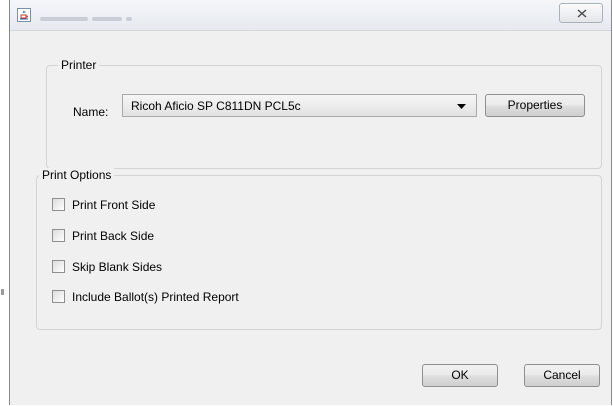 Image resolution: width=613 pixels, height=406 pixels. I want to click on title-bar, so click(310, 15).